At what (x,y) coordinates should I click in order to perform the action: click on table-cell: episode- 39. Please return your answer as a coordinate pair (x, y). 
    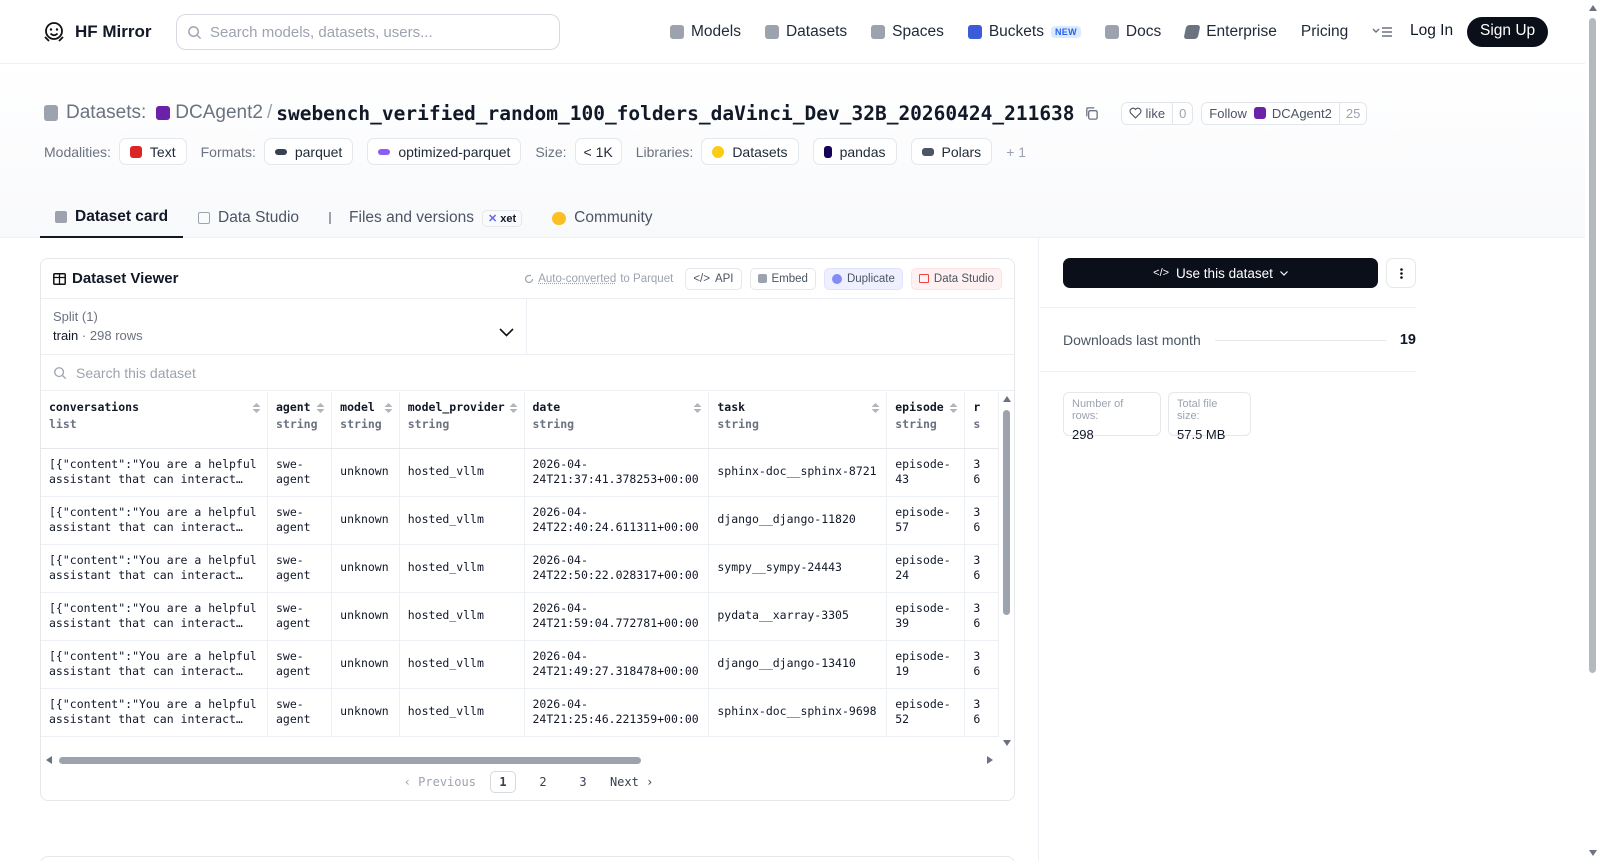
    Looking at the image, I should click on (926, 616).